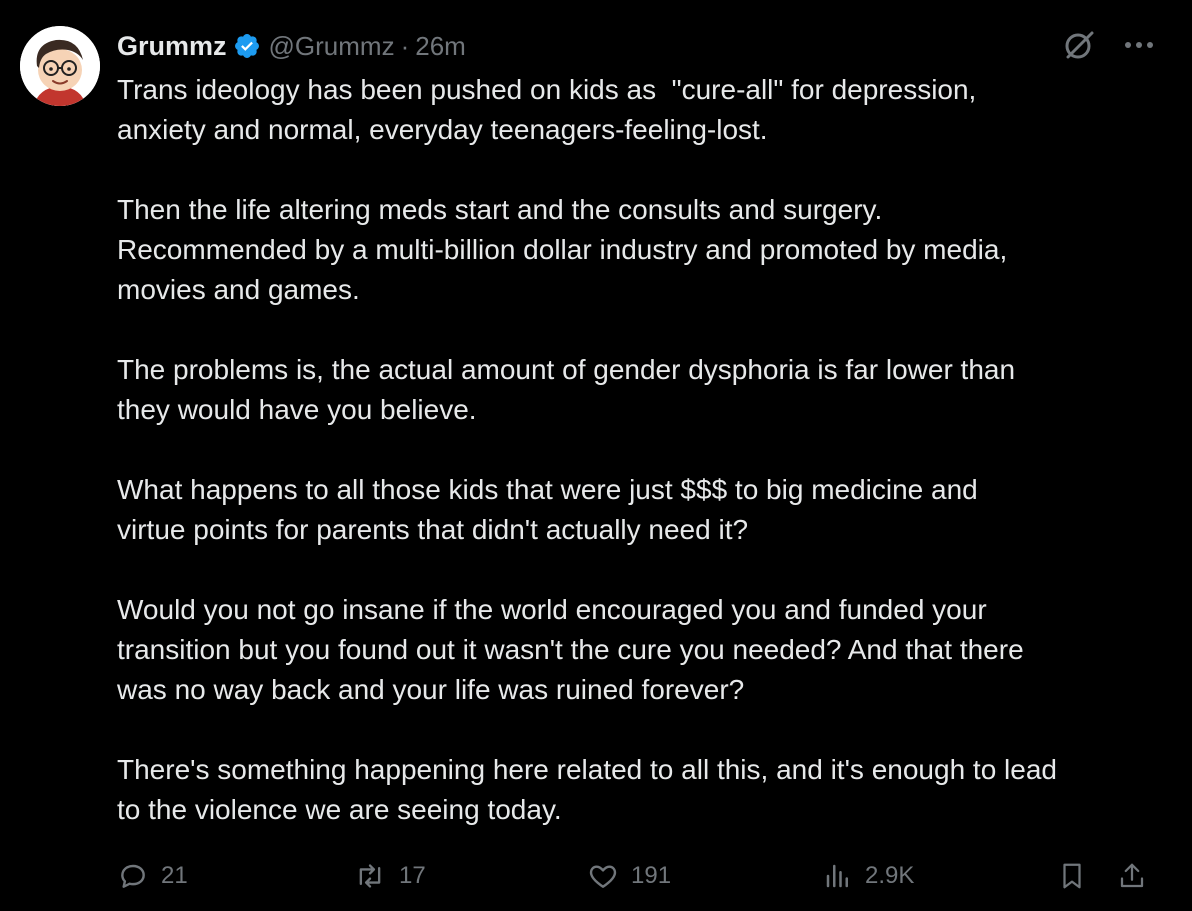  What do you see at coordinates (651, 875) in the screenshot?
I see `like-count: 191` at bounding box center [651, 875].